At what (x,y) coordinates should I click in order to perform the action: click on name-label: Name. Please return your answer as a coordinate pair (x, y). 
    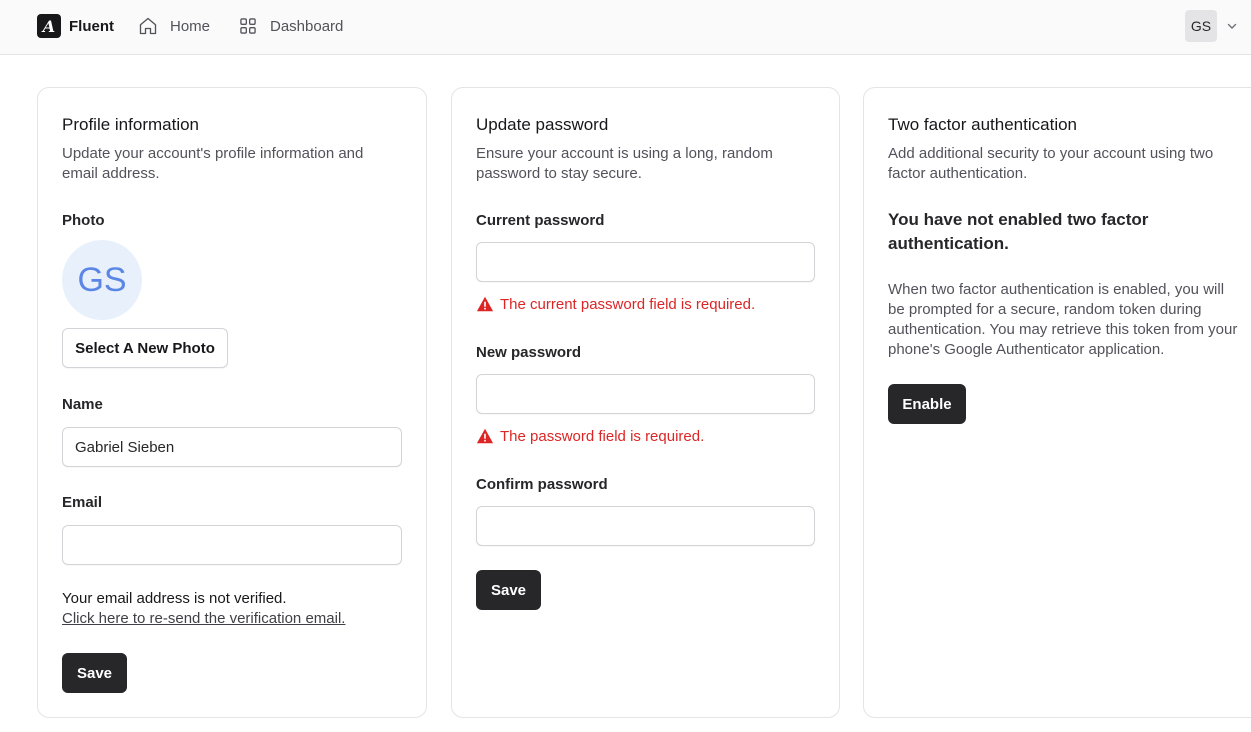
    Looking at the image, I should click on (82, 404).